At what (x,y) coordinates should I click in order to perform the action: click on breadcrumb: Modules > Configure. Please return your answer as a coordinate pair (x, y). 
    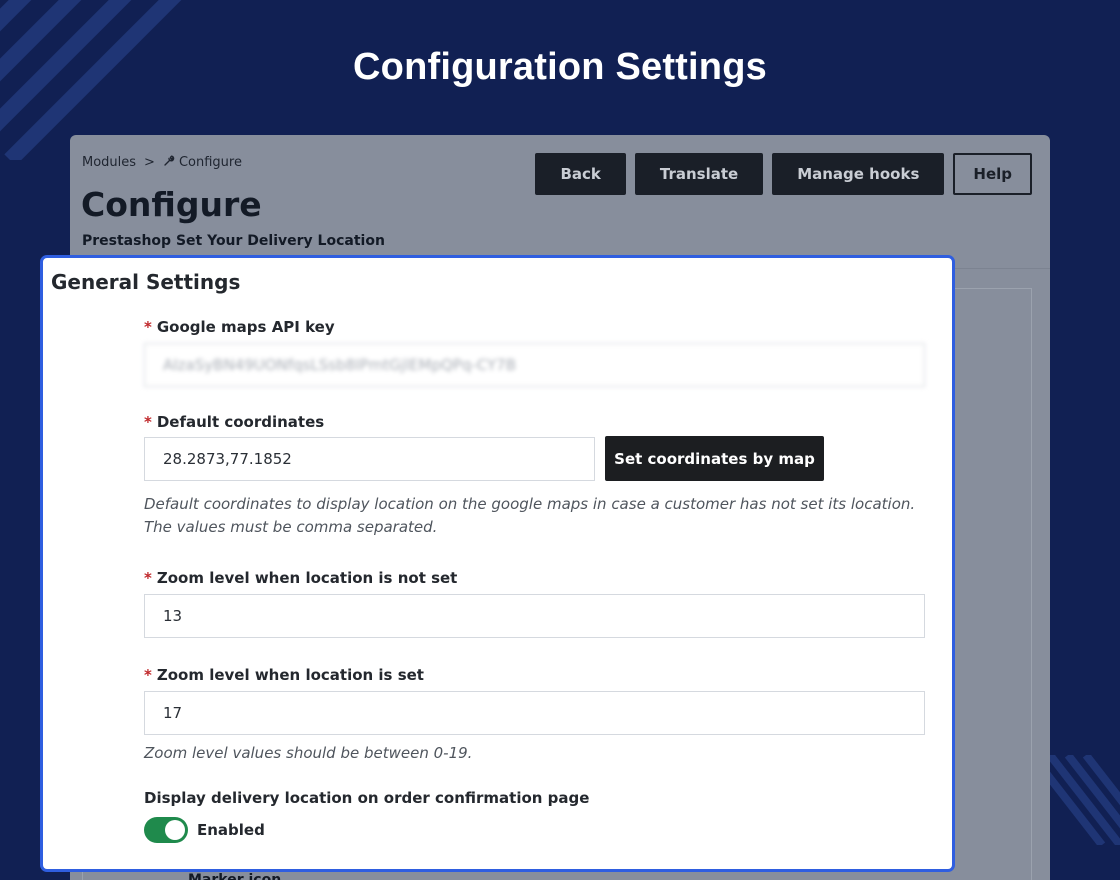
    Looking at the image, I should click on (162, 163).